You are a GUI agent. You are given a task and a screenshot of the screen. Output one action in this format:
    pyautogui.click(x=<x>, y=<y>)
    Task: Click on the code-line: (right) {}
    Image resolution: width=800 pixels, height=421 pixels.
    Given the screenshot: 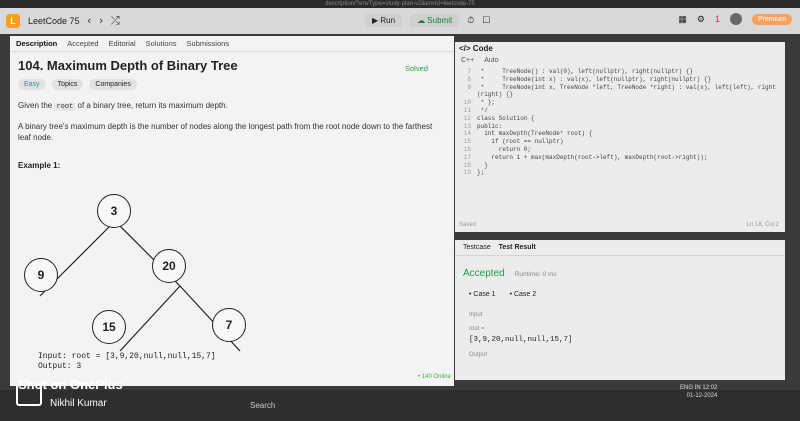 What is the action you would take?
    pyautogui.click(x=495, y=95)
    